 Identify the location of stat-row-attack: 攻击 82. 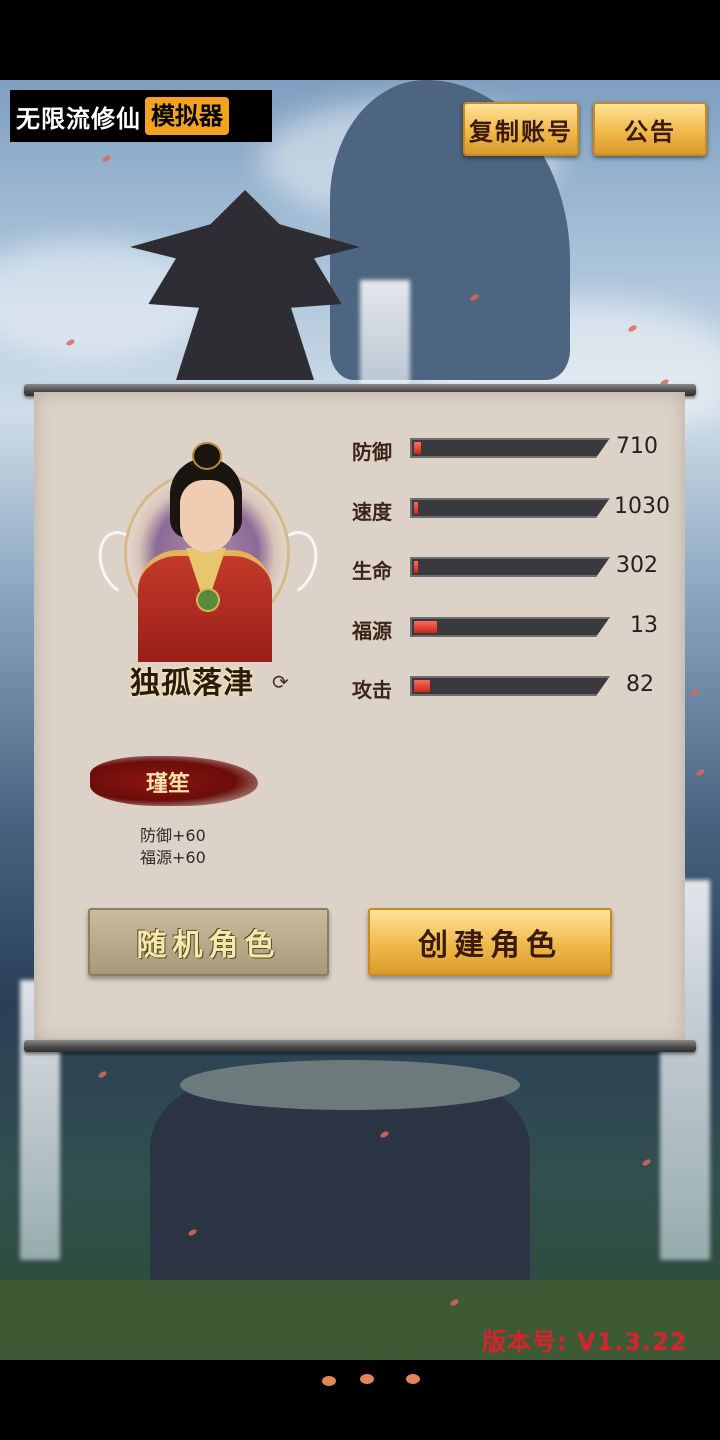
(517, 687).